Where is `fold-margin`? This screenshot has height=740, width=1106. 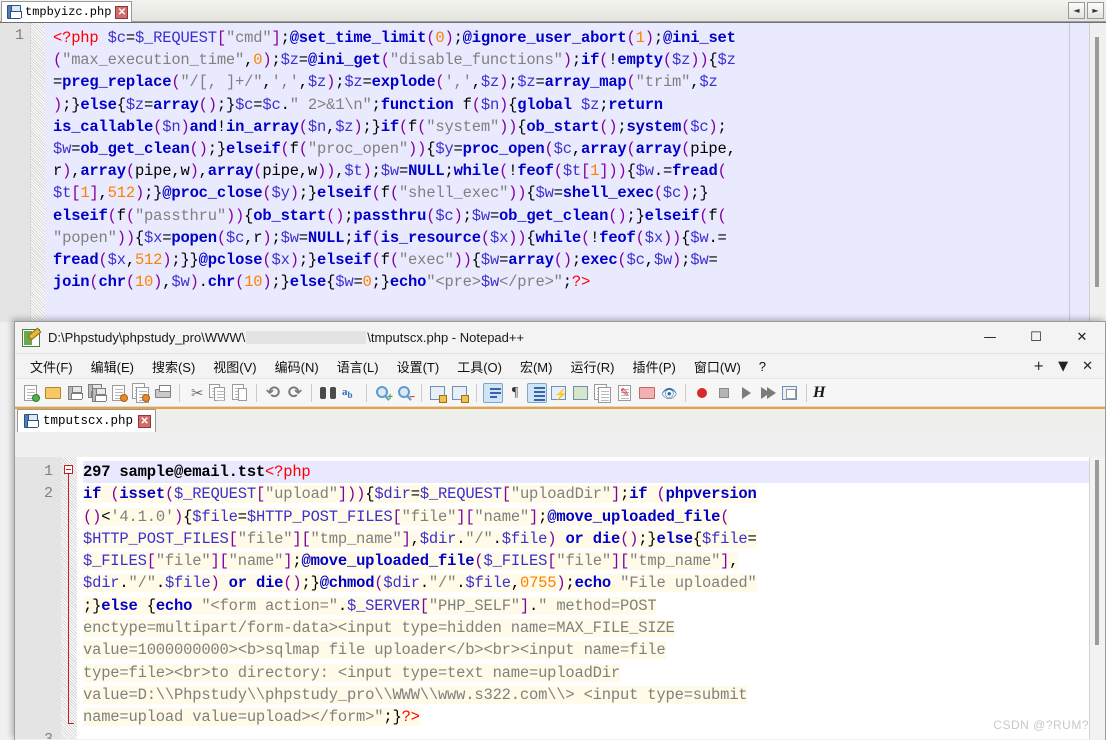
fold-margin is located at coordinates (69, 598).